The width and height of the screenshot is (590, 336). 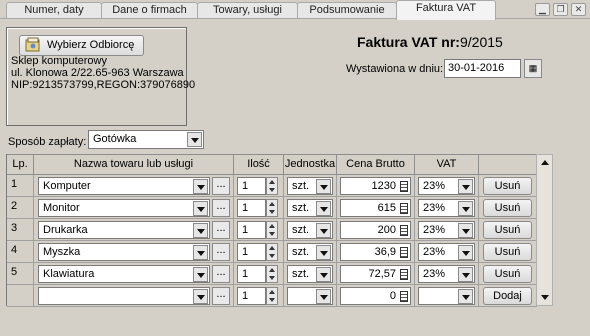 I want to click on header-unit: Jednostka, so click(x=310, y=164).